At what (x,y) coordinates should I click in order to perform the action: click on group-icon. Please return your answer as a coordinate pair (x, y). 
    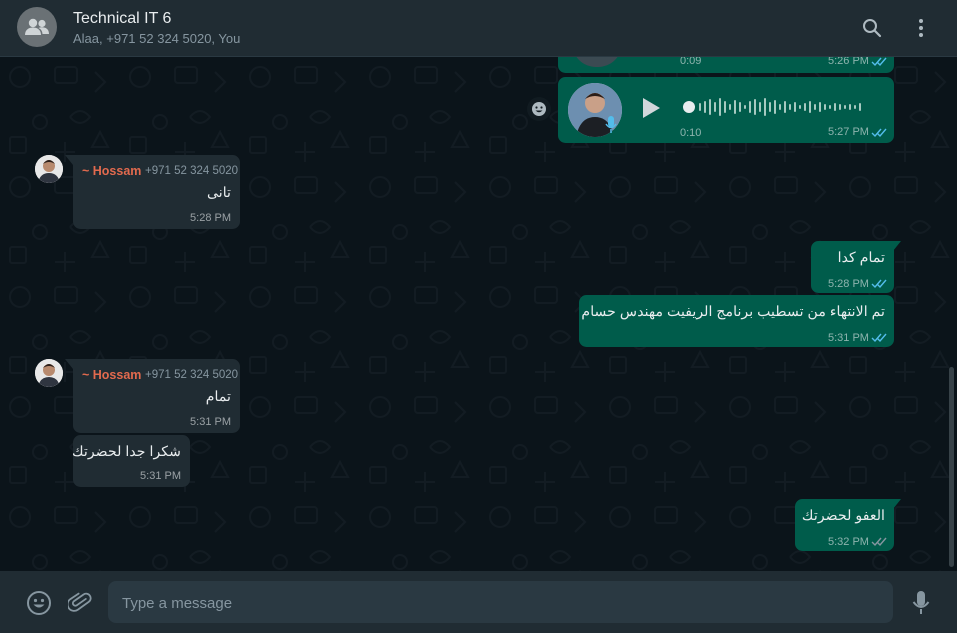
    Looking at the image, I should click on (37, 26).